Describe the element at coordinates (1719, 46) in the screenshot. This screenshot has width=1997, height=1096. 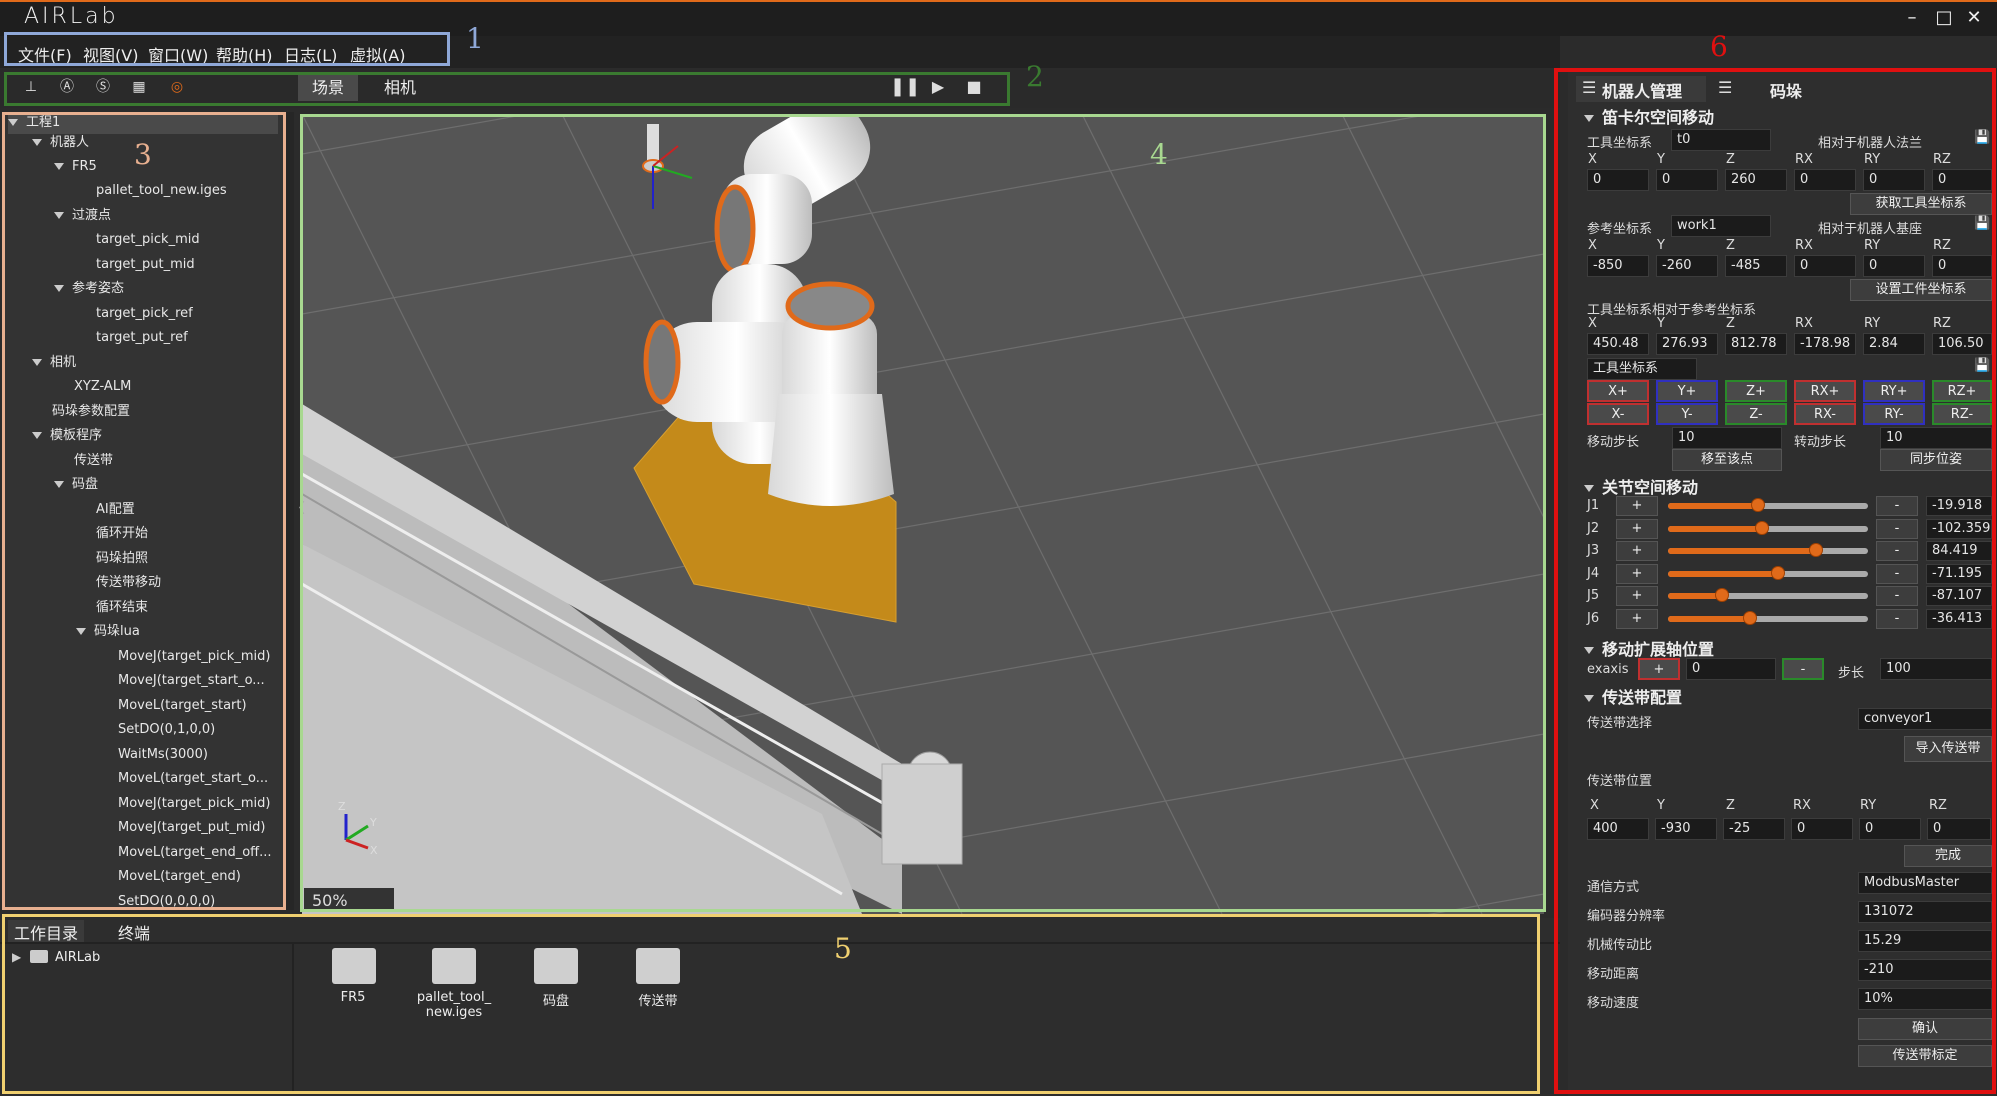
I see `annotation-label-6: 6` at that location.